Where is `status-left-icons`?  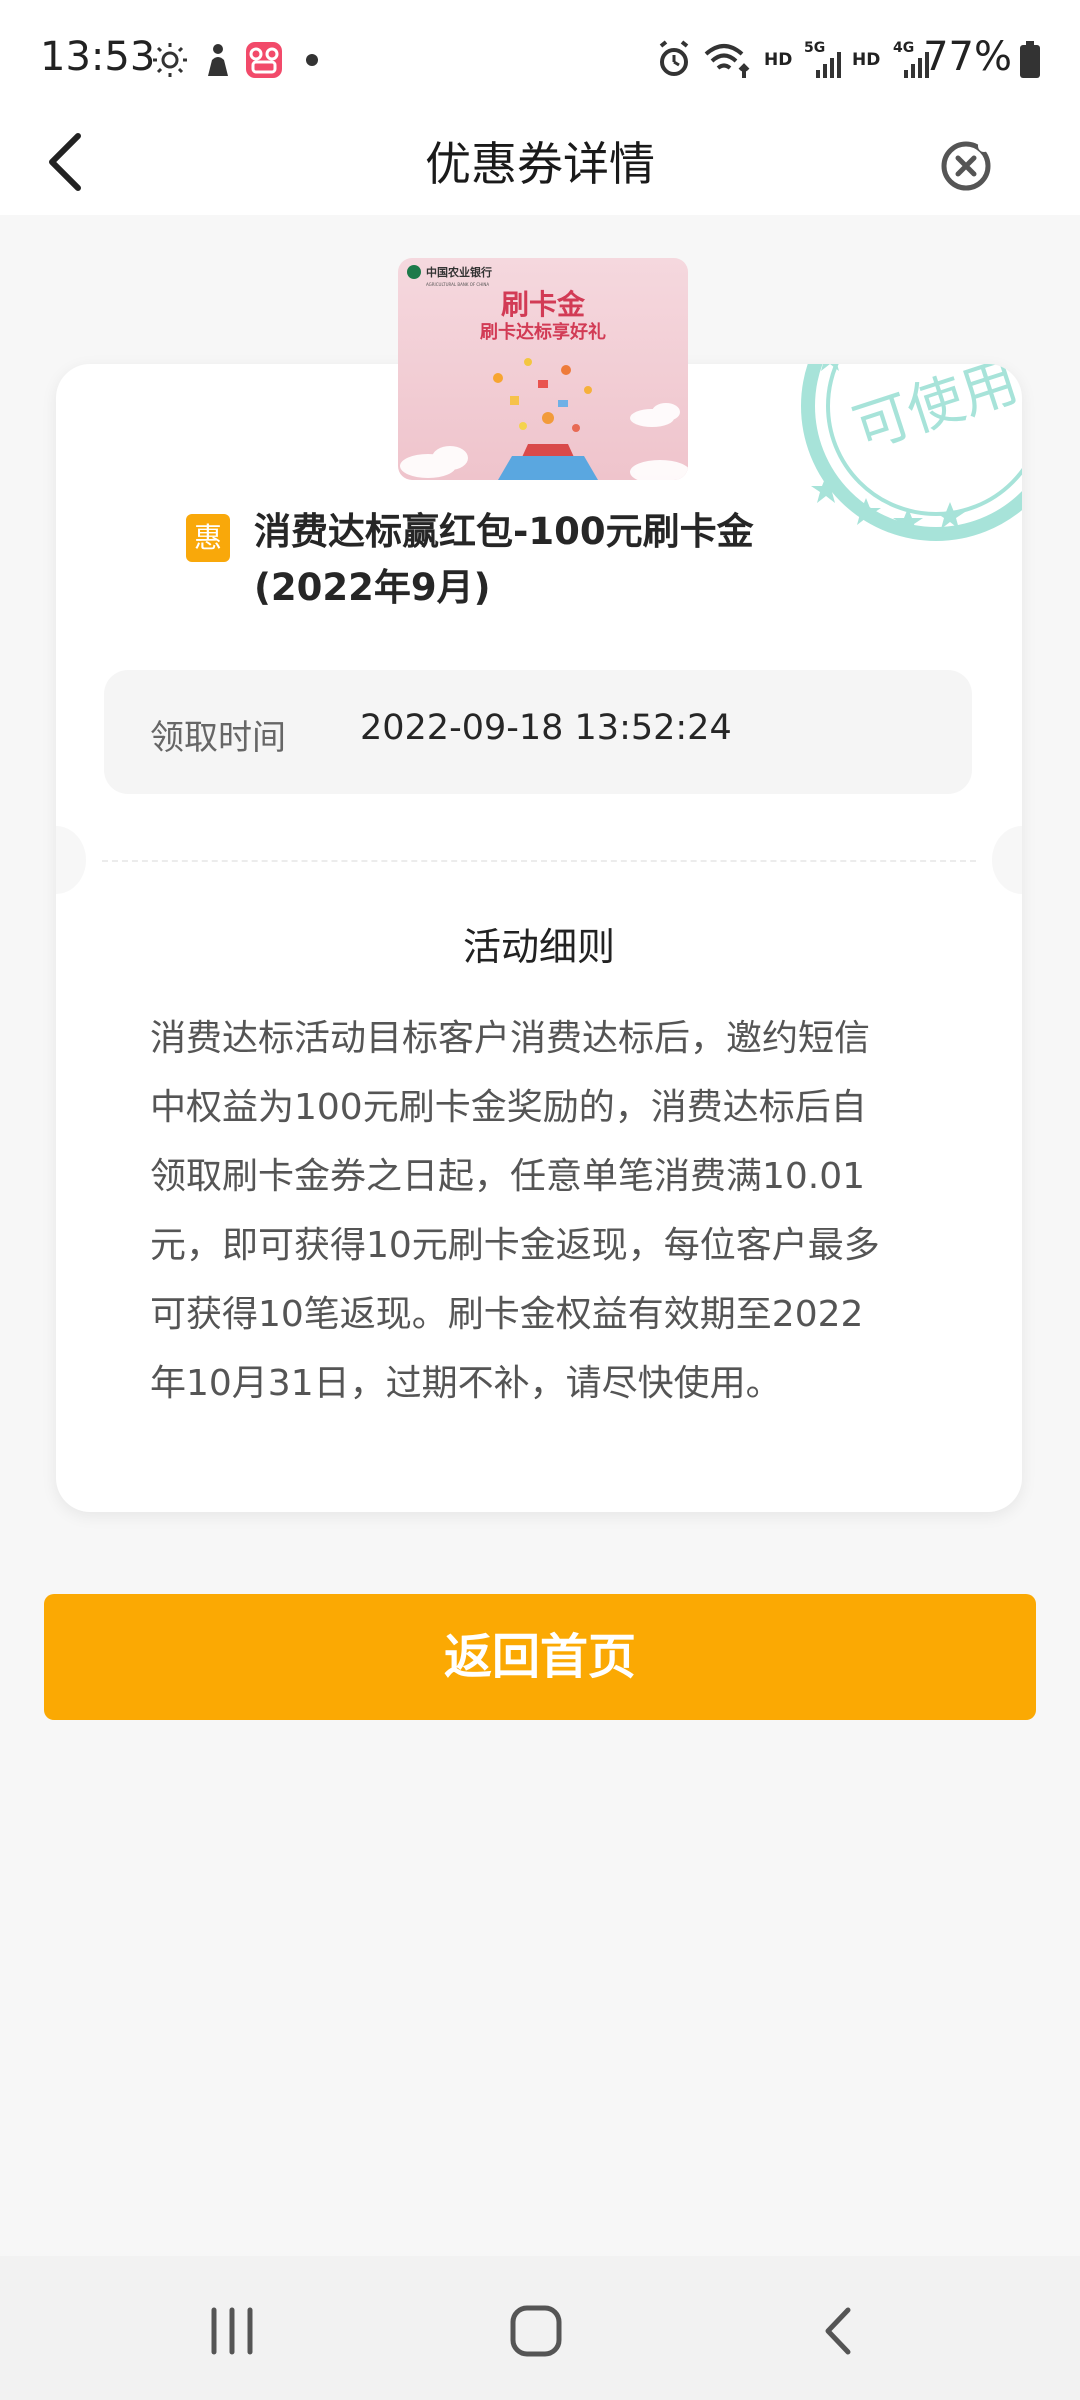 status-left-icons is located at coordinates (235, 60).